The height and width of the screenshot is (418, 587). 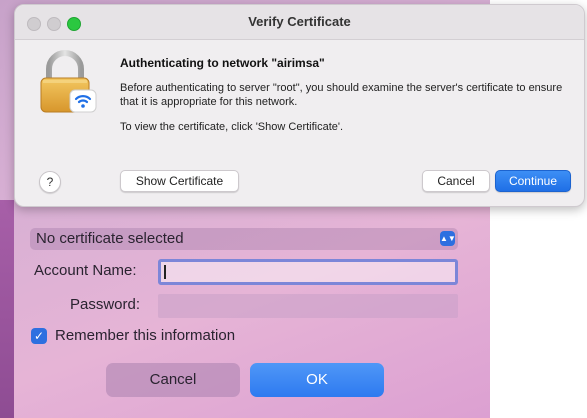 I want to click on remember-checkbox: ✓, so click(x=39, y=336).